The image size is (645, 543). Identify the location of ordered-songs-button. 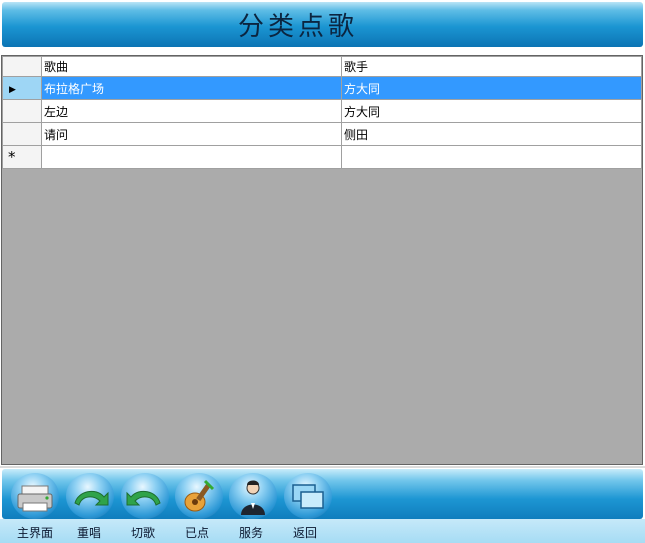
(199, 496).